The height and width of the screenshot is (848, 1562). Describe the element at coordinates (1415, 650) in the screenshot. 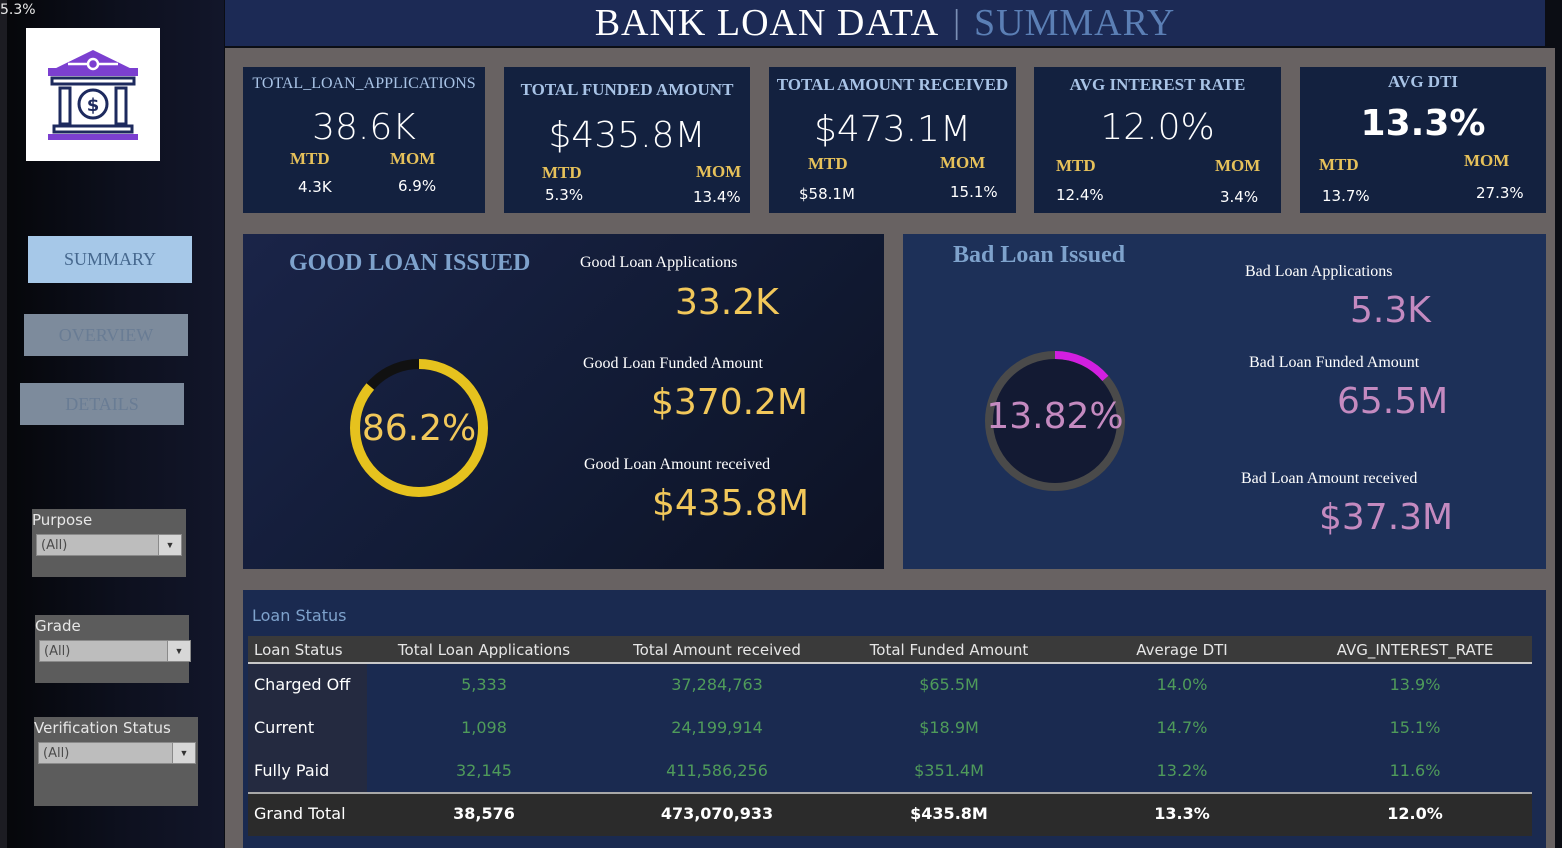

I see `header-avg-interest-rate: AVG_INTEREST_RATE` at that location.